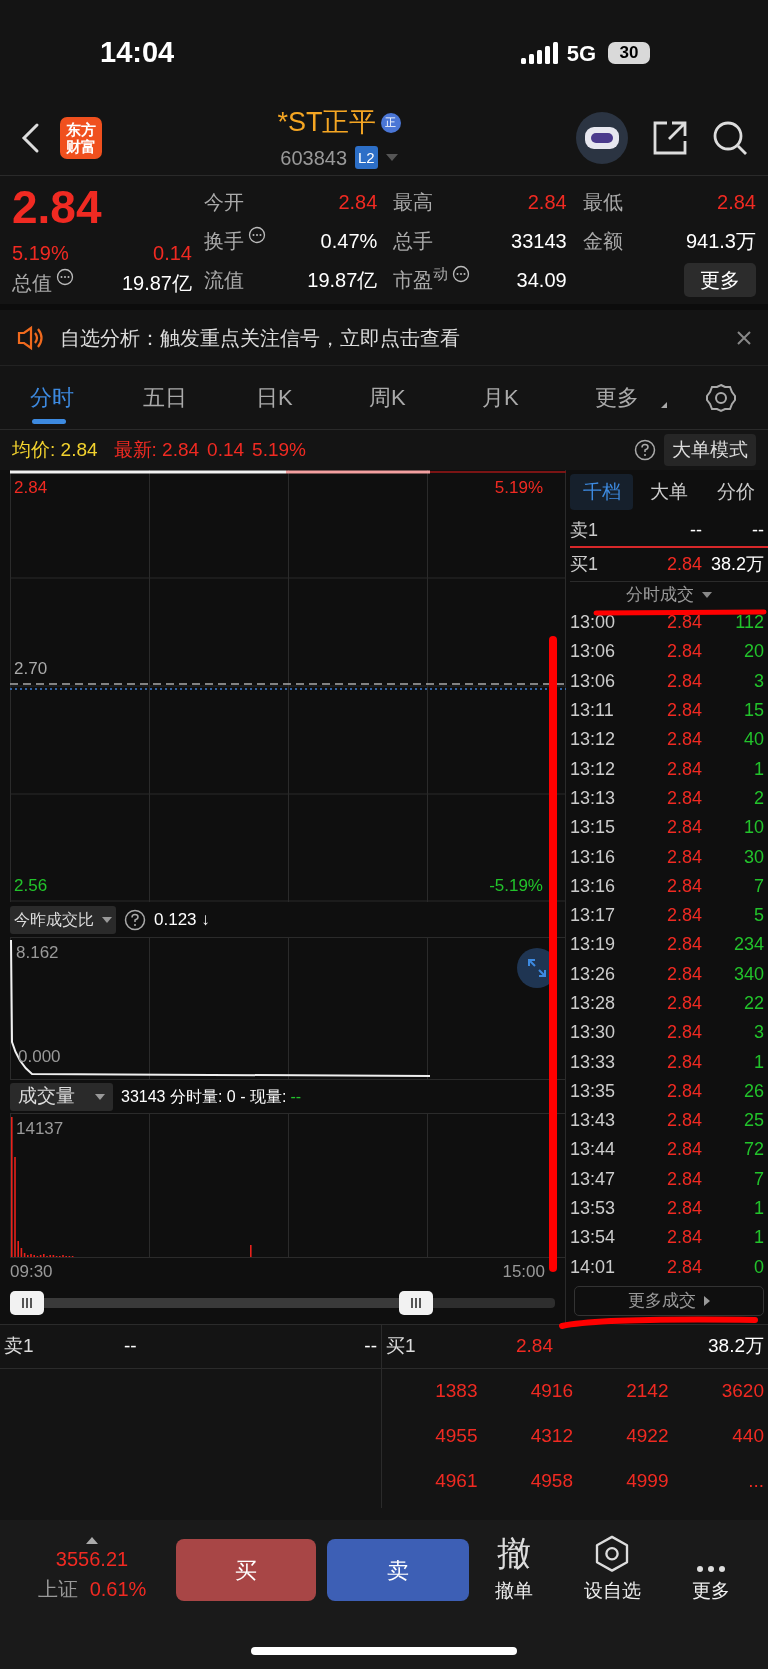 Image resolution: width=768 pixels, height=1669 pixels. Describe the element at coordinates (55, 449) in the screenshot. I see `average-price: 均价: 2.84` at that location.